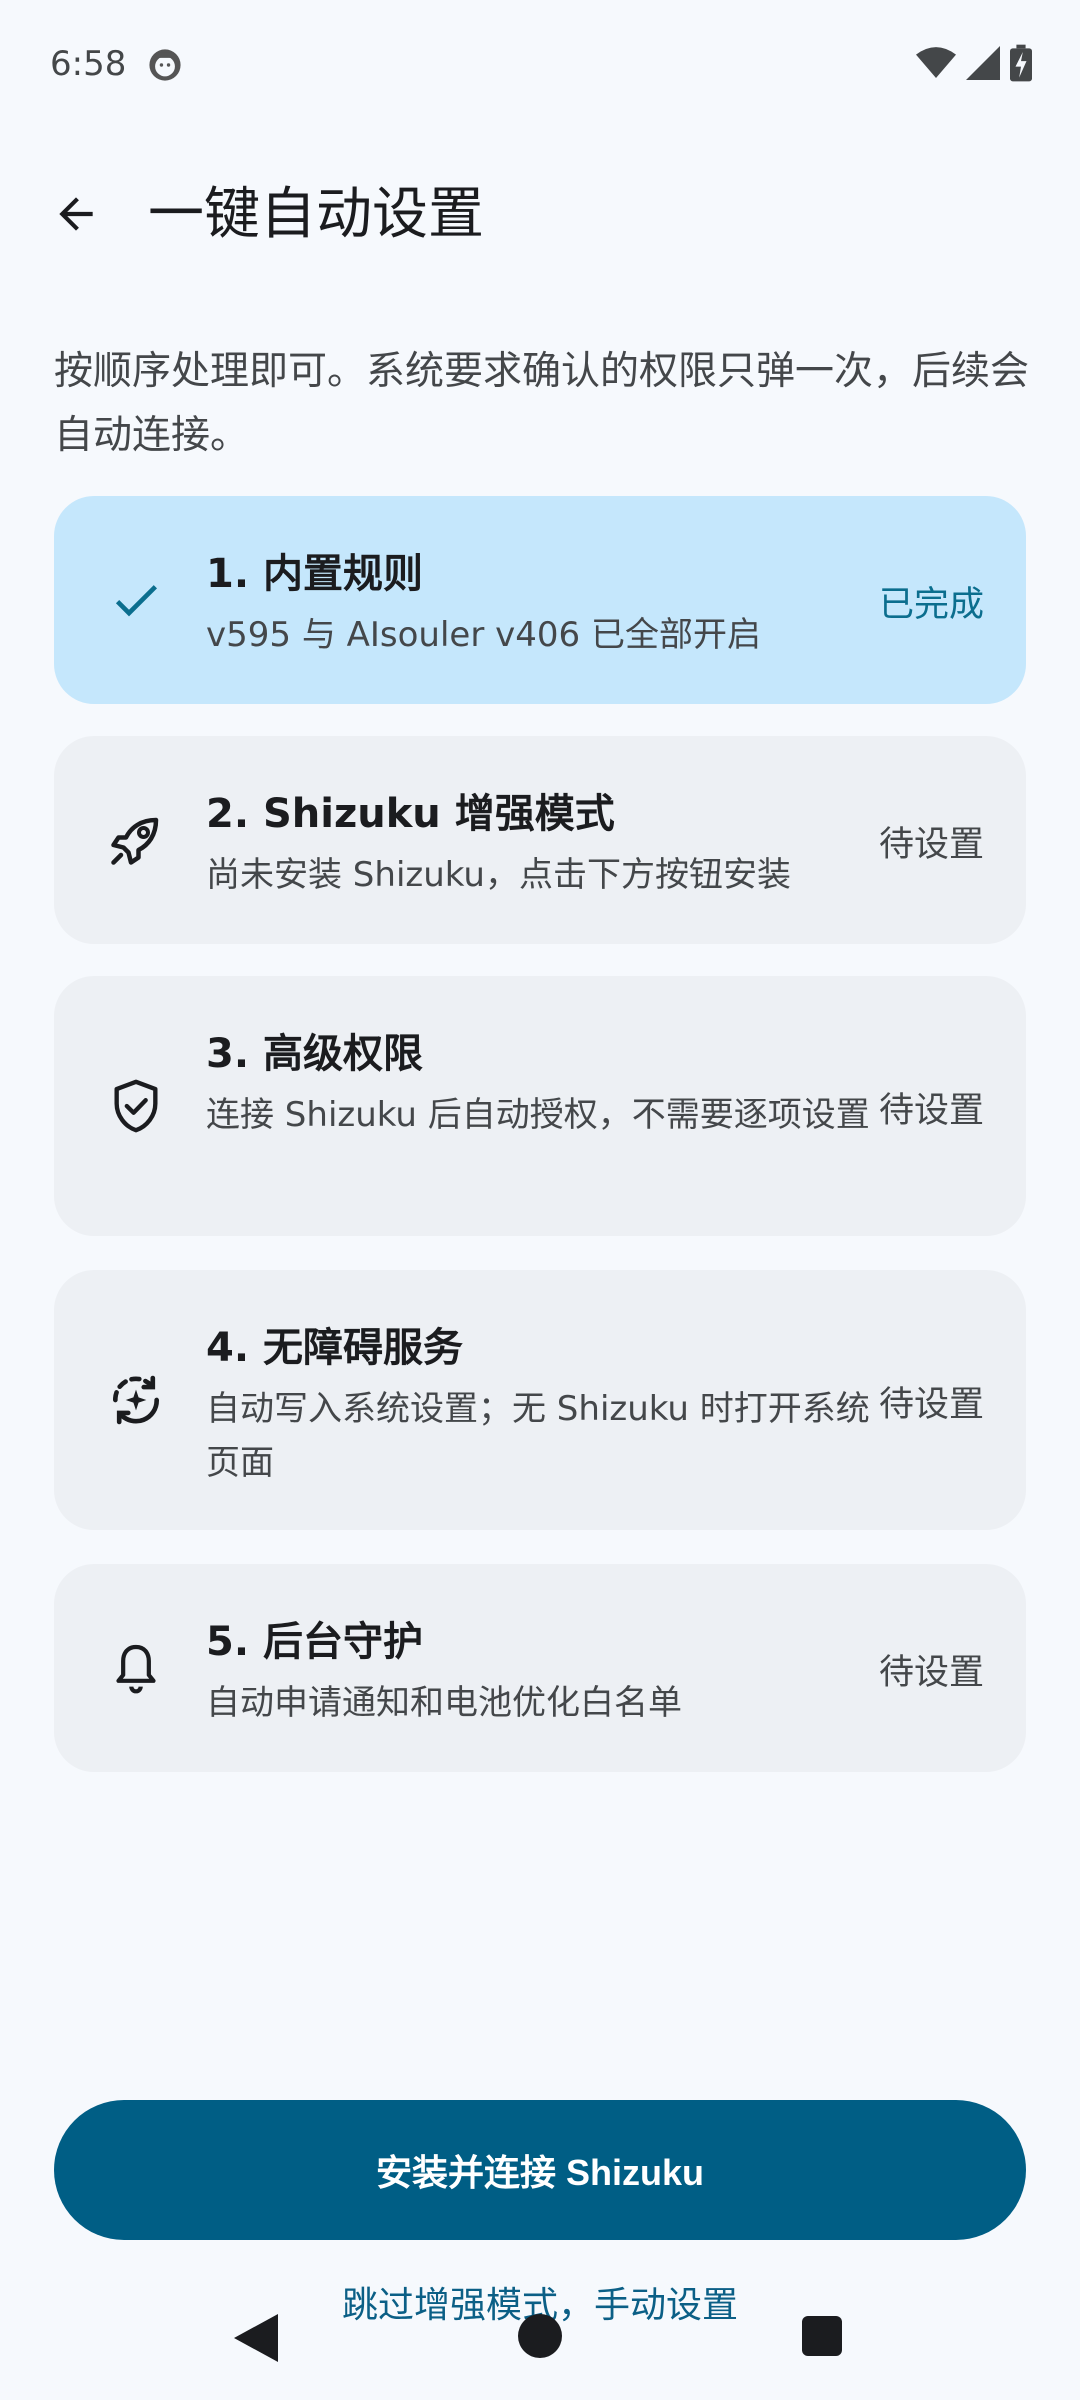  What do you see at coordinates (136, 1400) in the screenshot?
I see `auto-sparkle-icon` at bounding box center [136, 1400].